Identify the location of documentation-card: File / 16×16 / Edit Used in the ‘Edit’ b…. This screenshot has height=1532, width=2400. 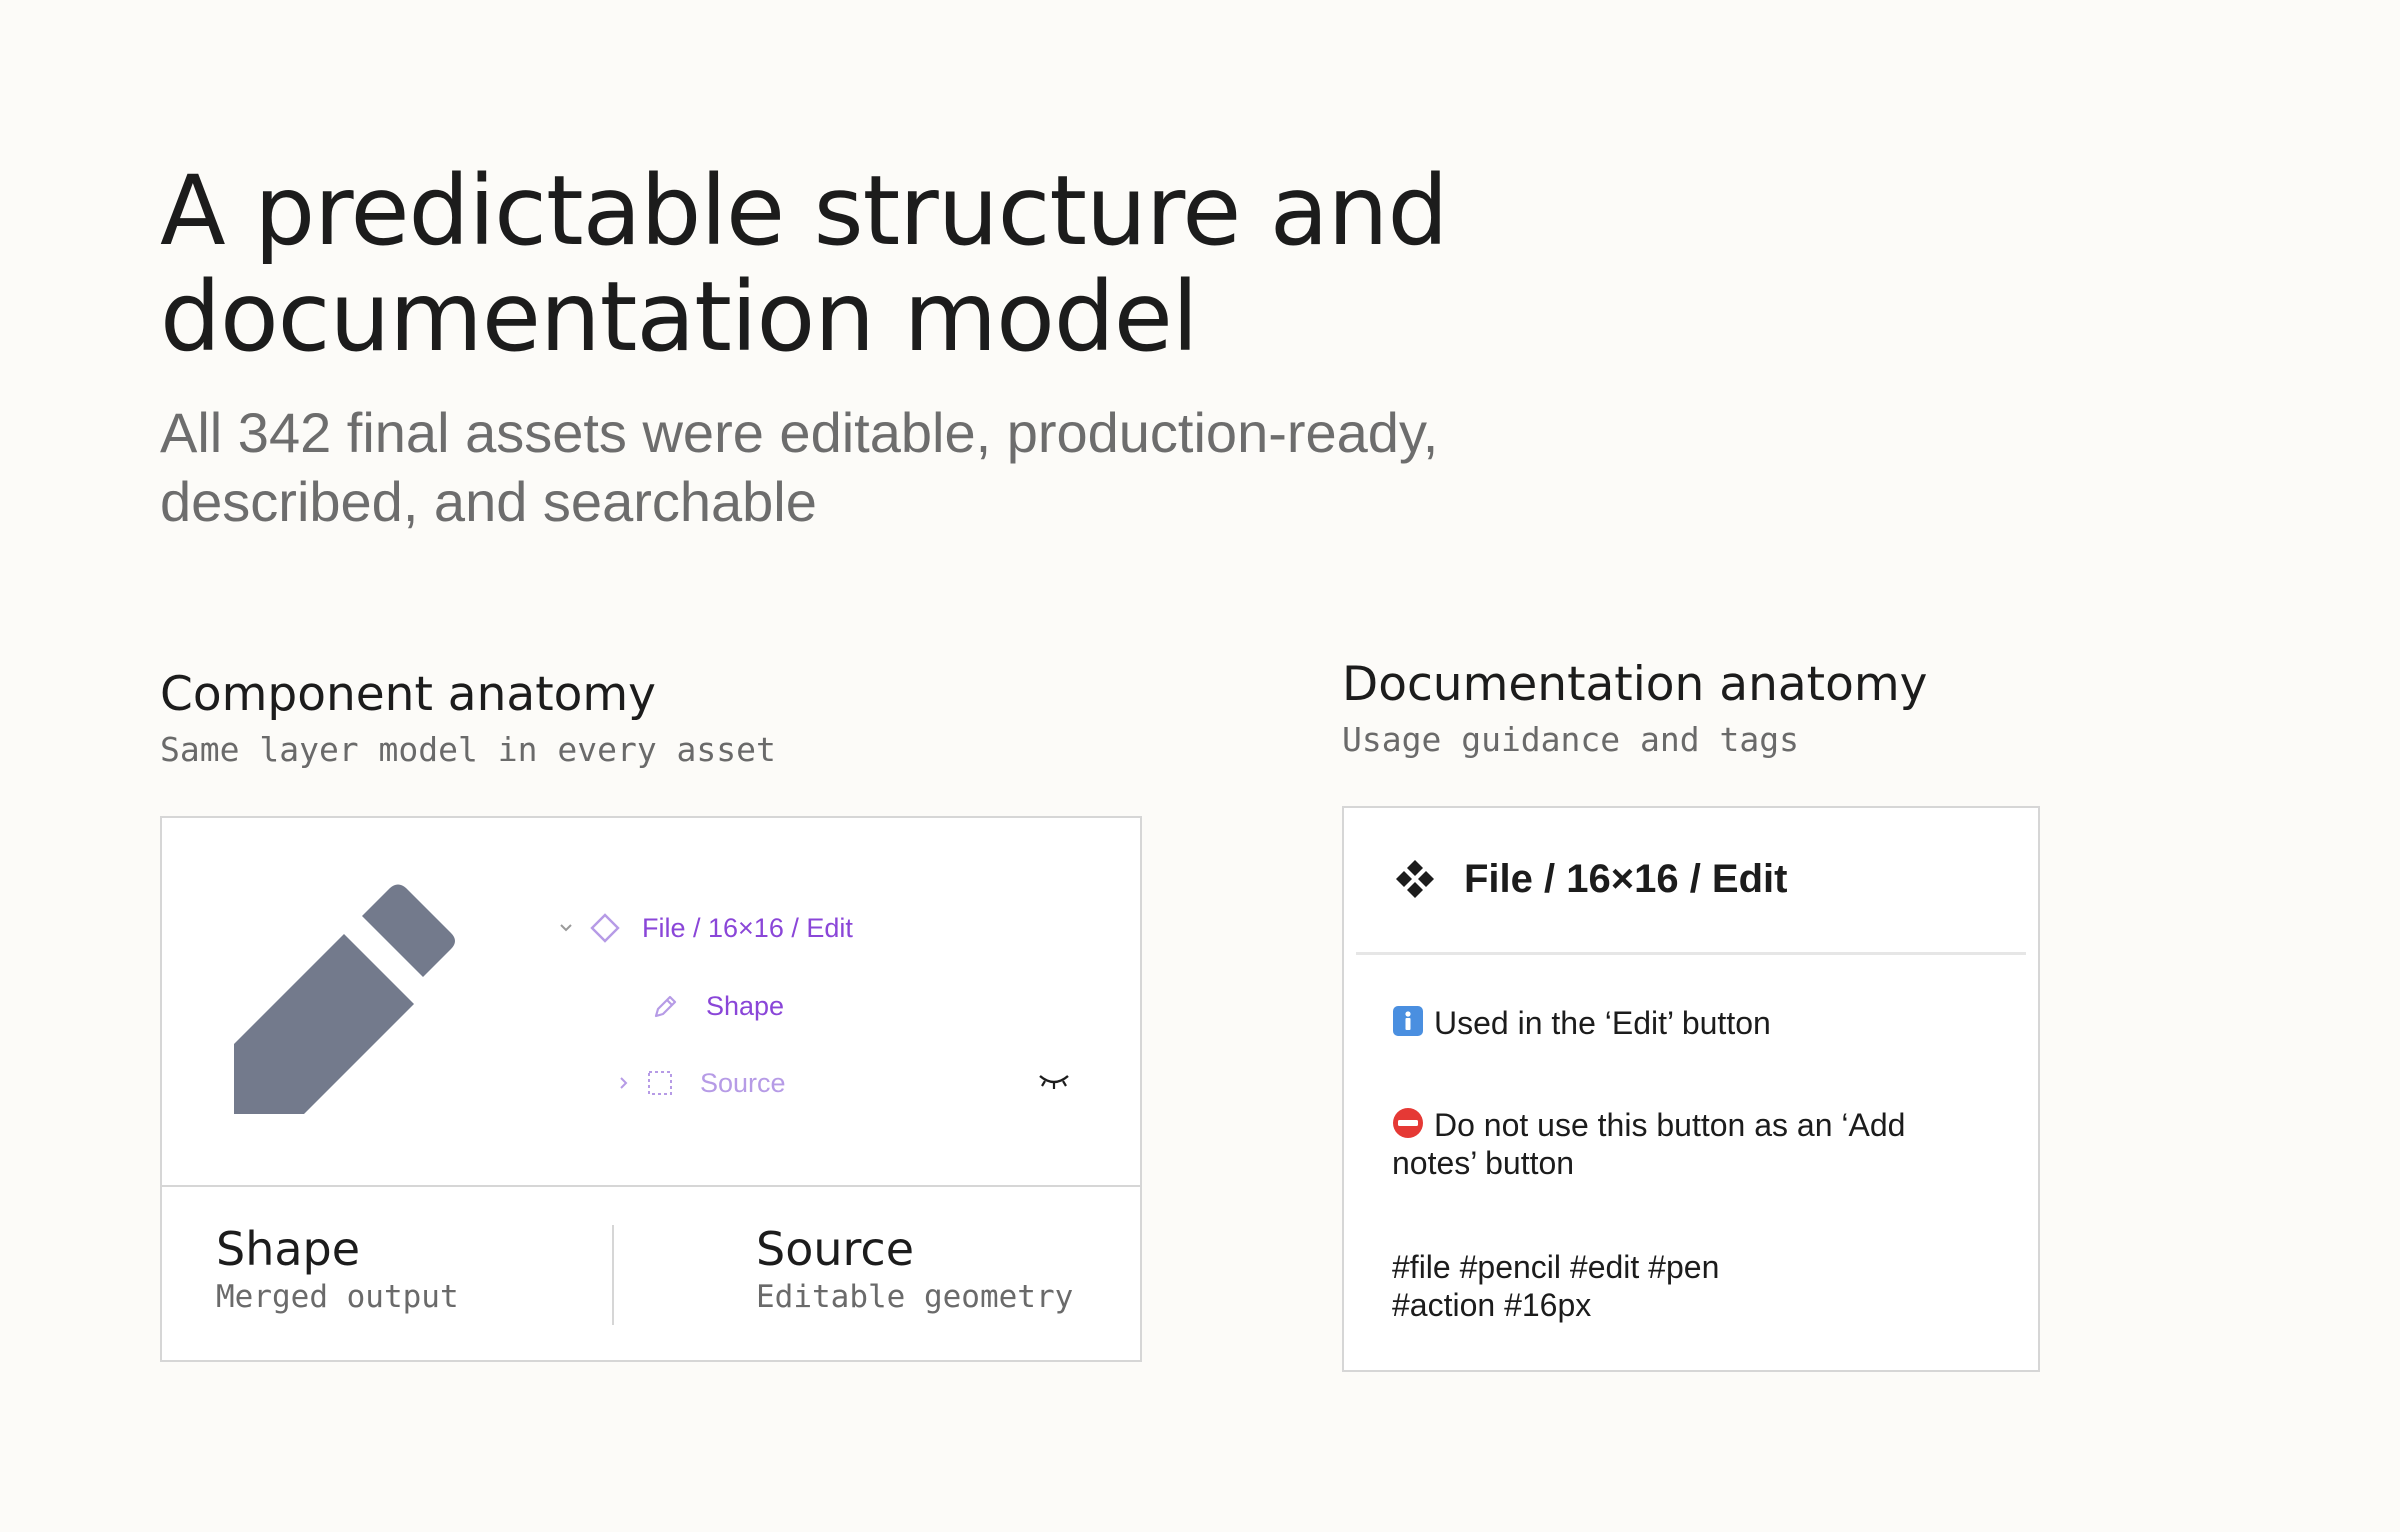
(1691, 1089).